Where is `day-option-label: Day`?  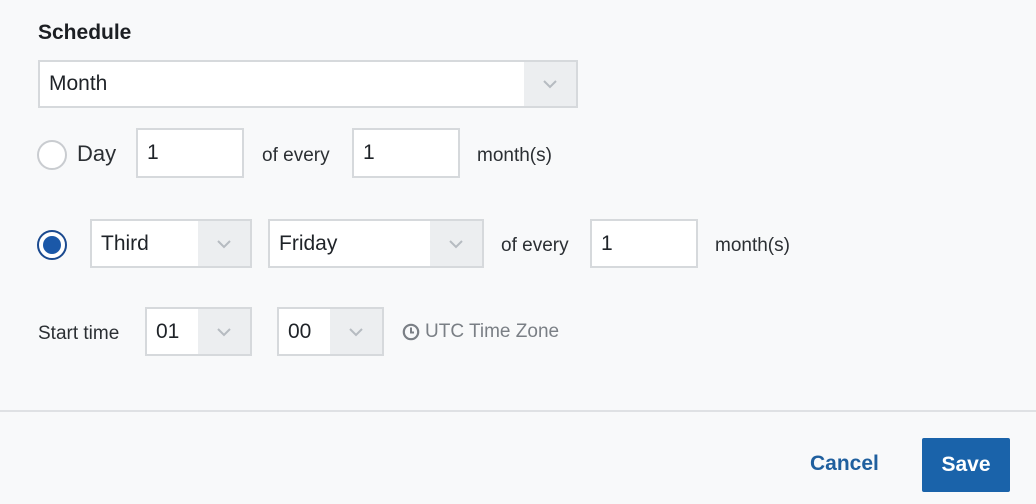
day-option-label: Day is located at coordinates (97, 153).